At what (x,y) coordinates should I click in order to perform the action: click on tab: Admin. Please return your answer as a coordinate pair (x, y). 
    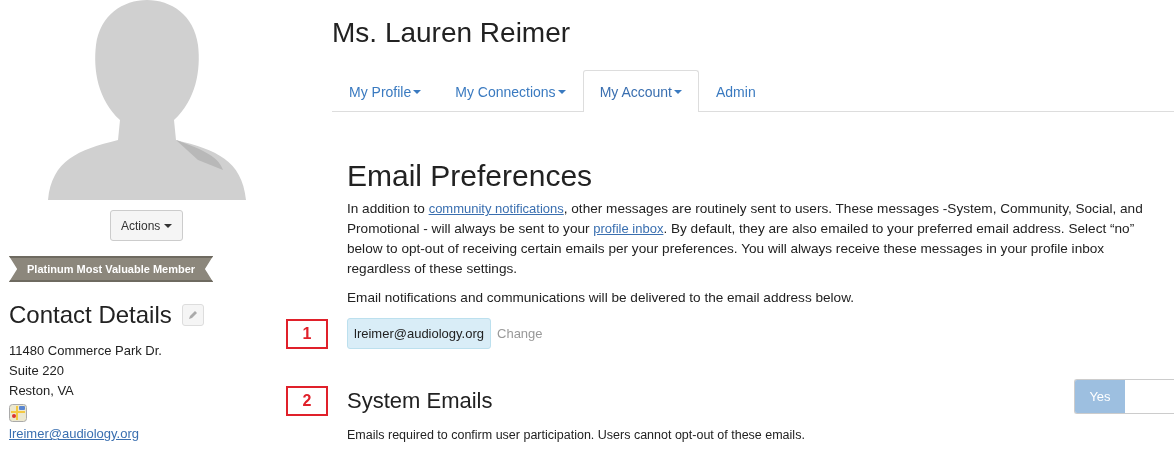
    Looking at the image, I should click on (736, 91).